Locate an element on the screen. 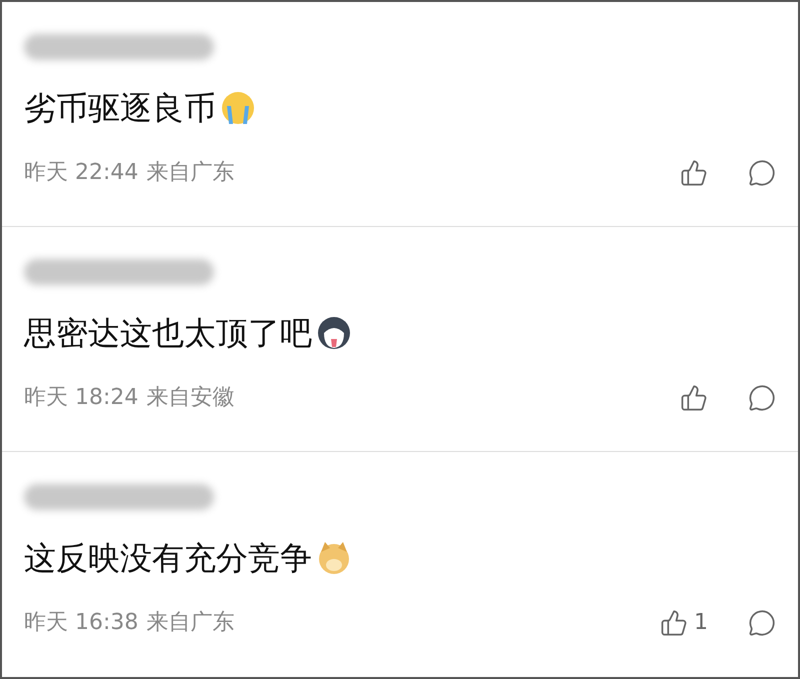 The image size is (800, 679). comment-time: 昨天 18:24 is located at coordinates (81, 398).